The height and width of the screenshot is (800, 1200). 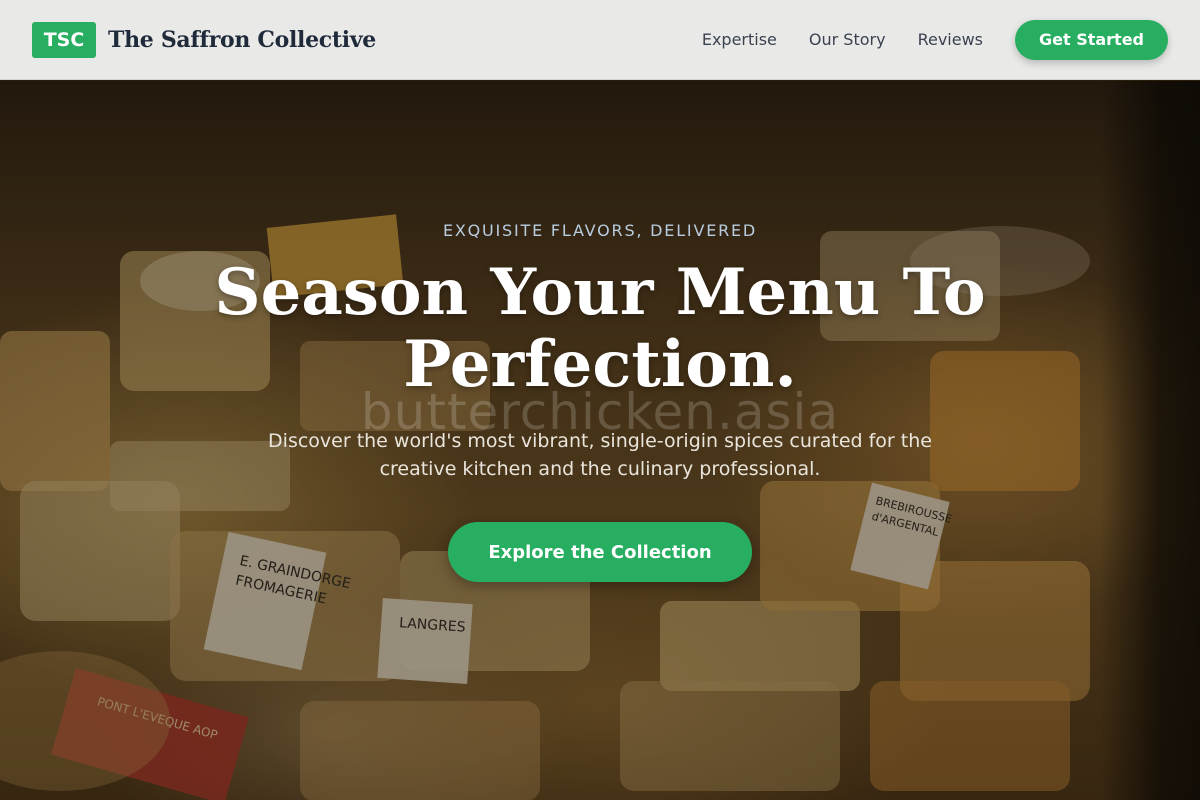 What do you see at coordinates (600, 230) in the screenshot?
I see `hero-eyebrow: EXQUISITE FLAVORS, DELIVERED` at bounding box center [600, 230].